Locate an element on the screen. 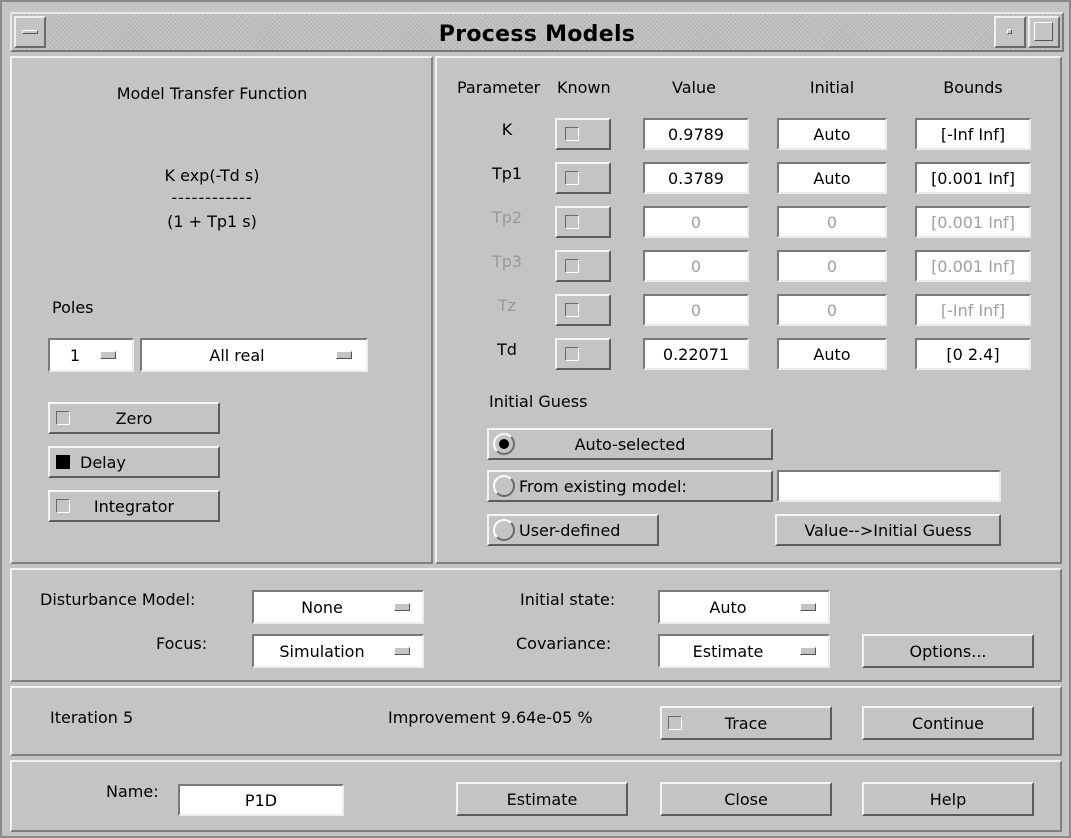 This screenshot has width=1071, height=838. delay-toggle: Delay is located at coordinates (134, 462).